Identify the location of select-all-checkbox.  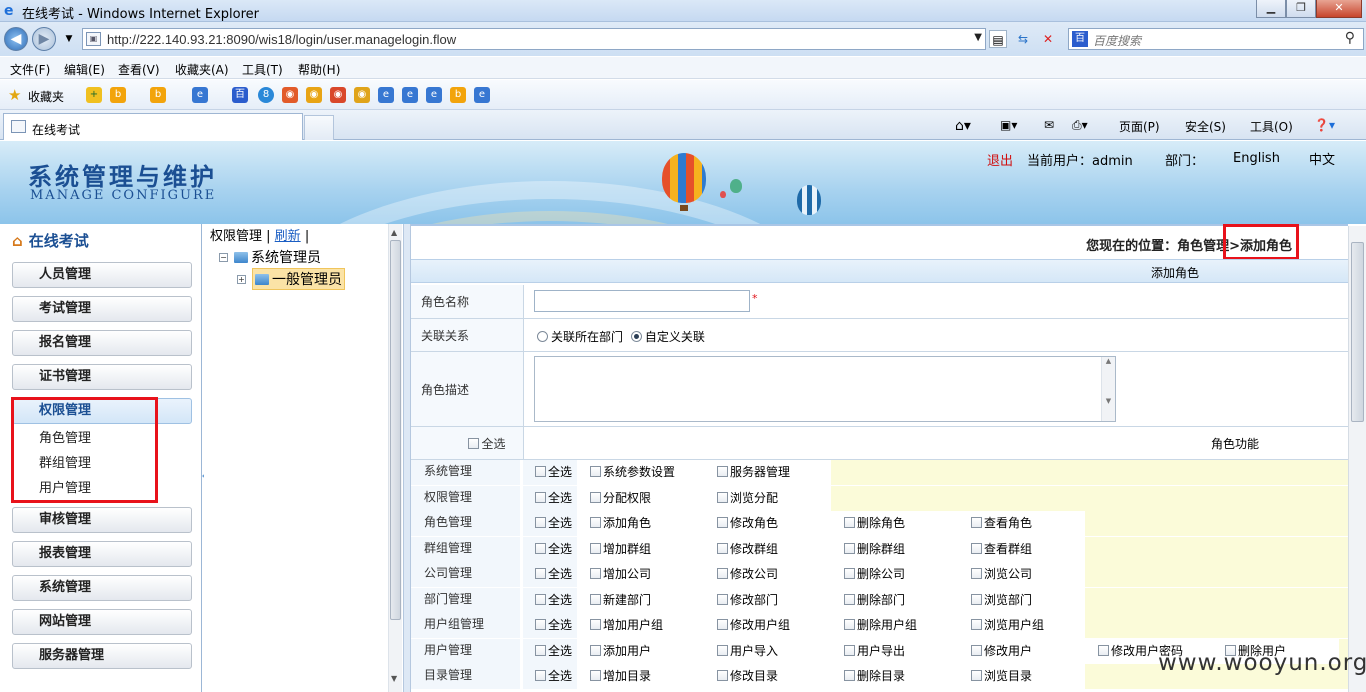
(474, 443).